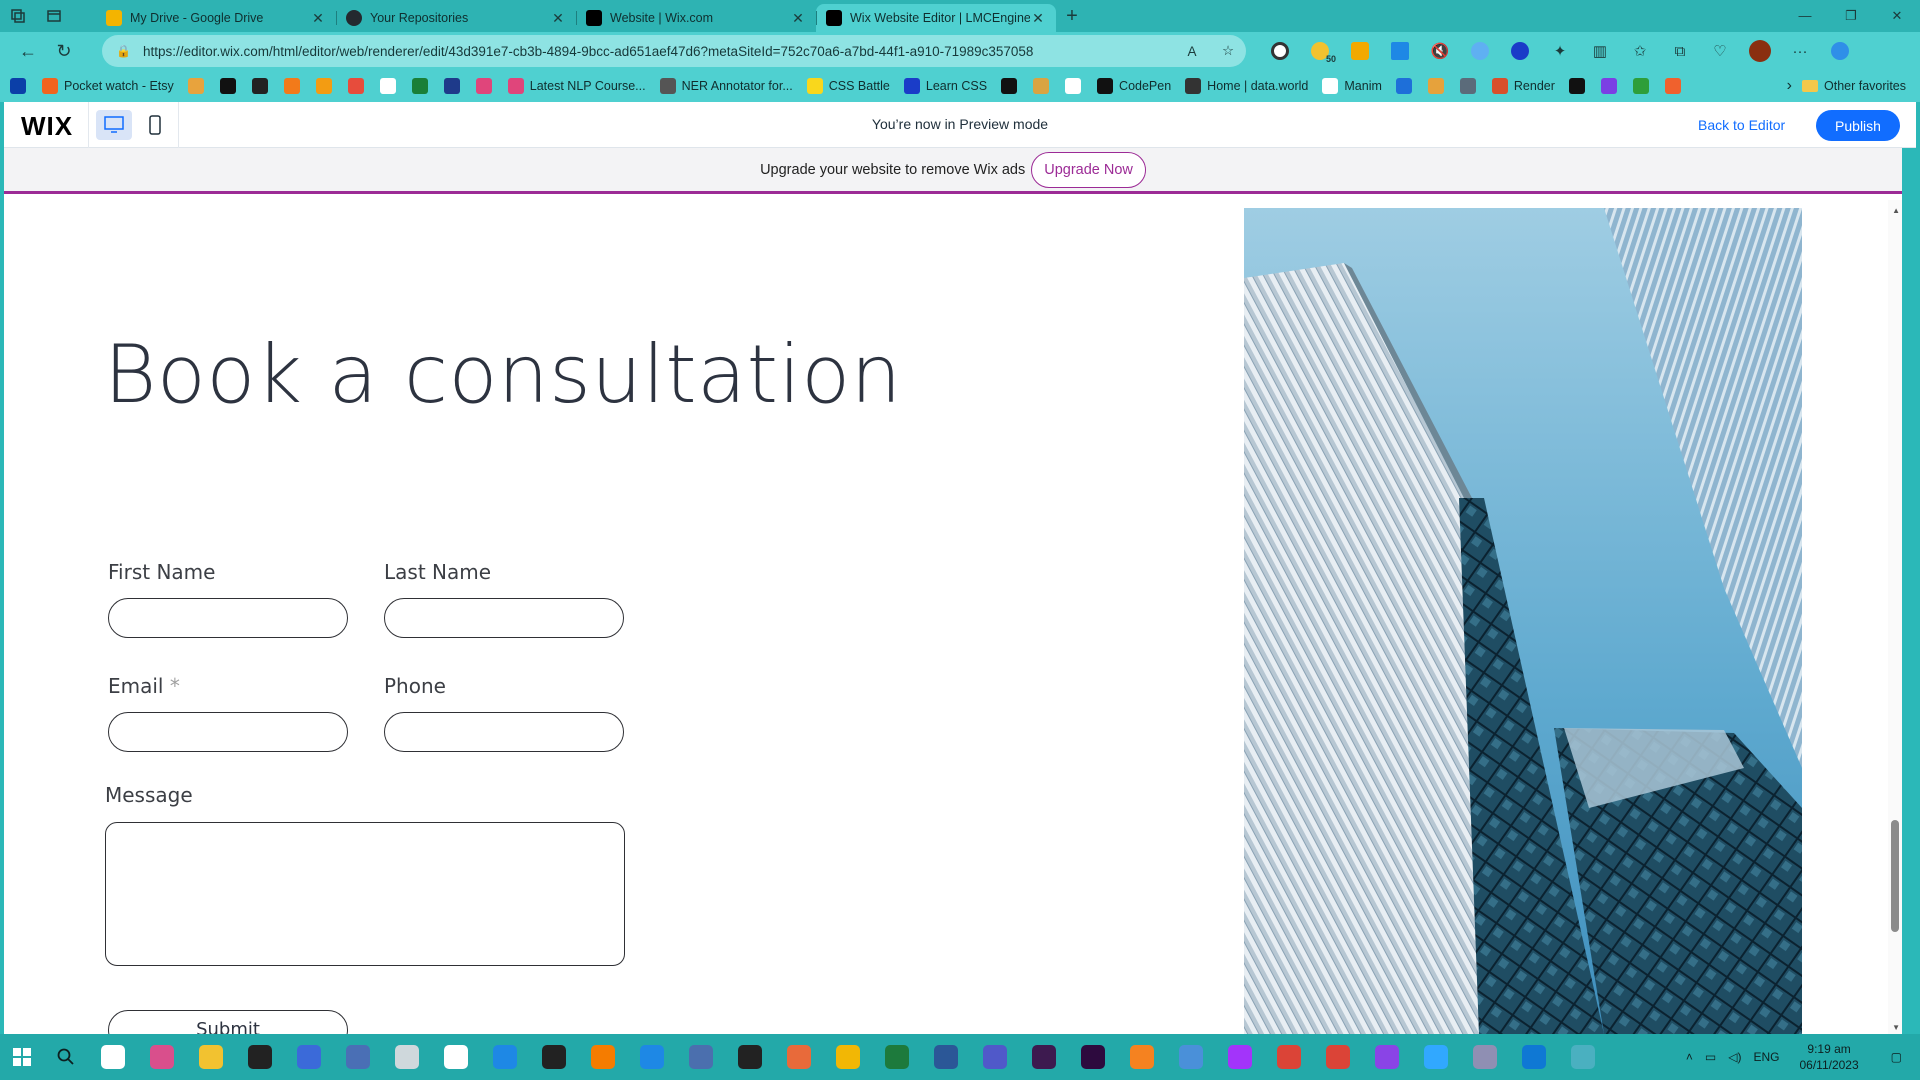 This screenshot has width=1920, height=1080. Describe the element at coordinates (936, 18) in the screenshot. I see `tab-wix-editor: Wix Website Editor | LMCEngine ✕` at that location.